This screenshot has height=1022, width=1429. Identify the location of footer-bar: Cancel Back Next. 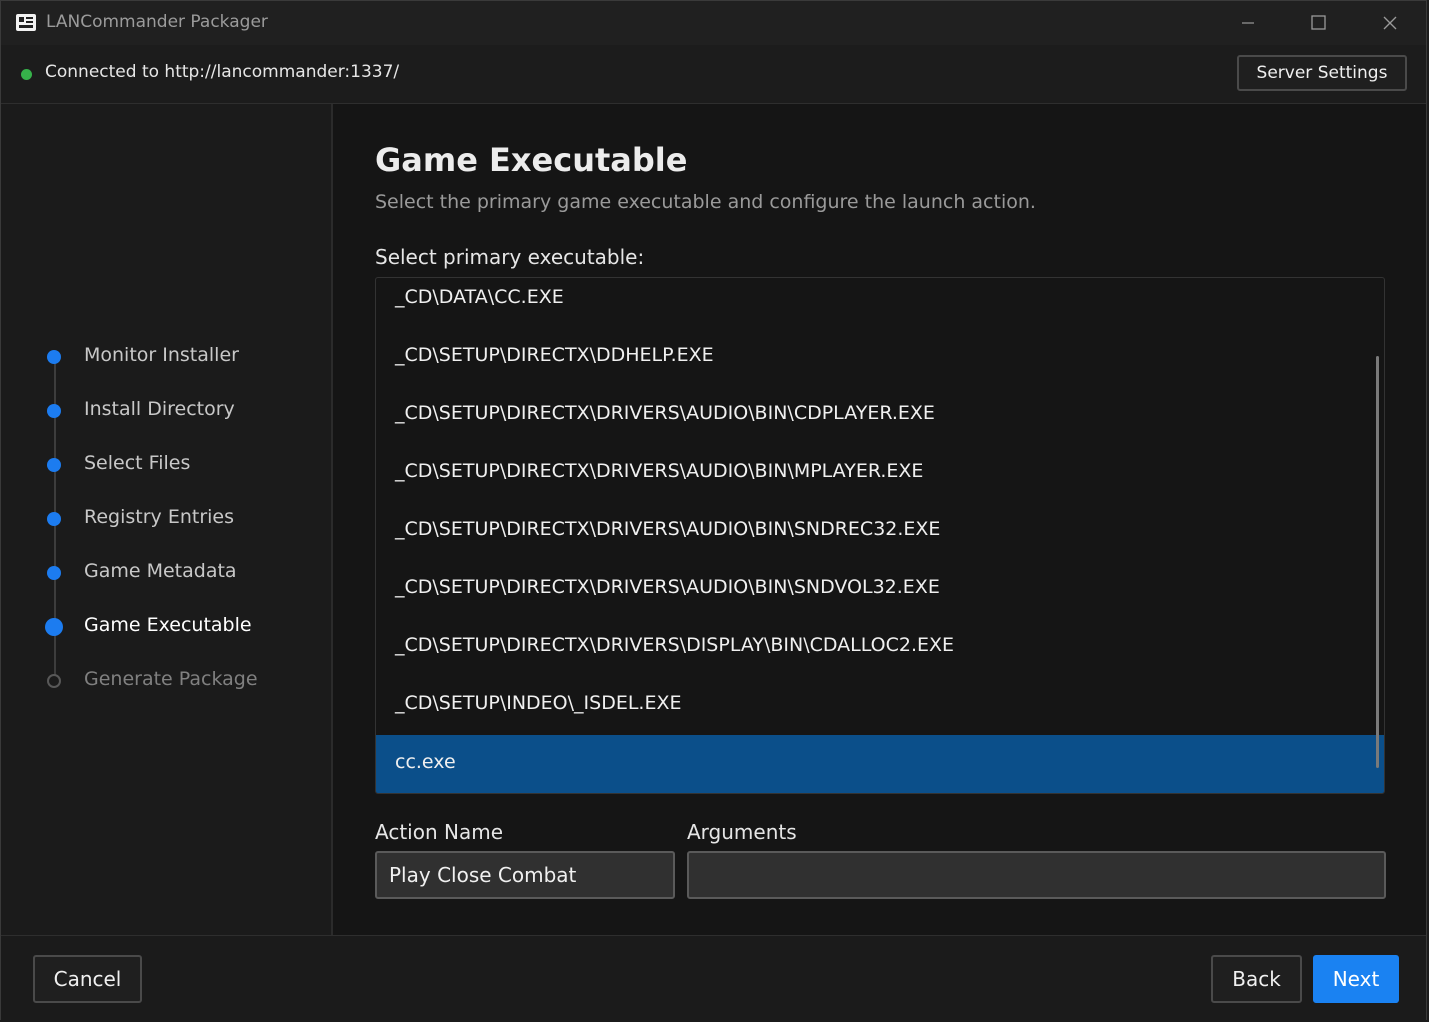
(713, 978).